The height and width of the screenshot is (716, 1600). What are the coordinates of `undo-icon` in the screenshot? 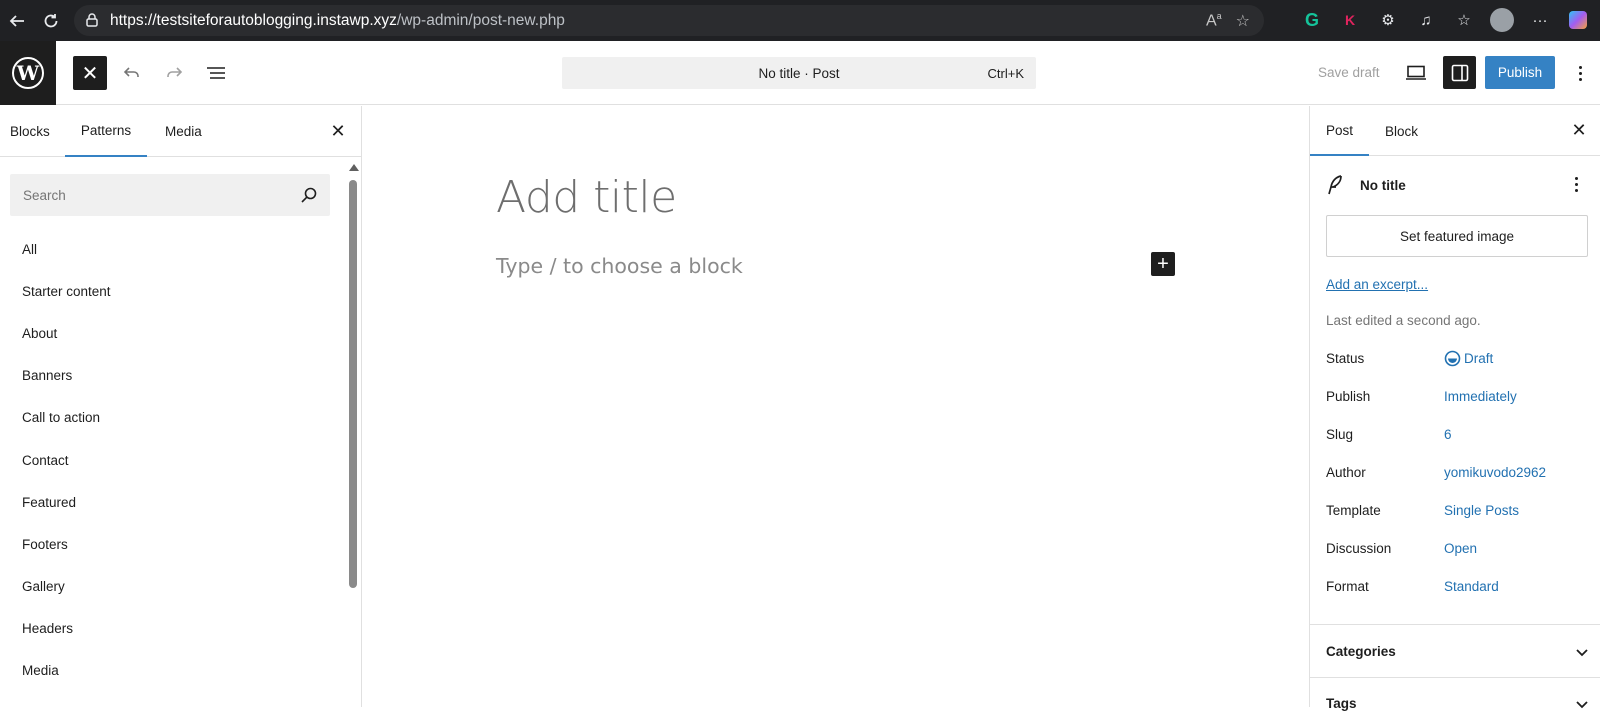 It's located at (132, 73).